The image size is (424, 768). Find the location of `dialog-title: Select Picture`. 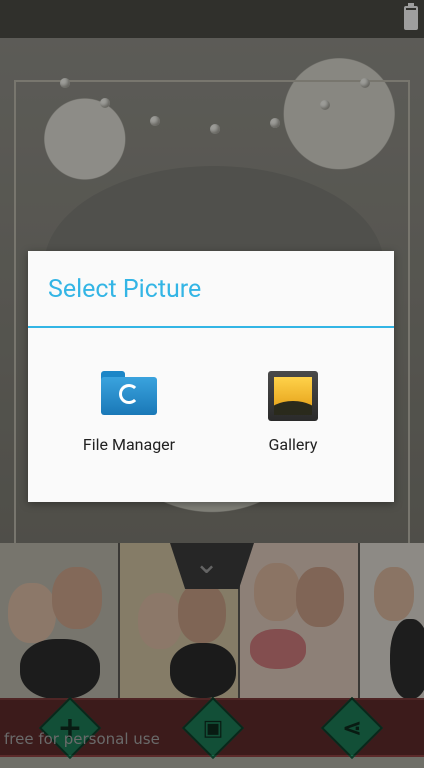

dialog-title: Select Picture is located at coordinates (125, 289).